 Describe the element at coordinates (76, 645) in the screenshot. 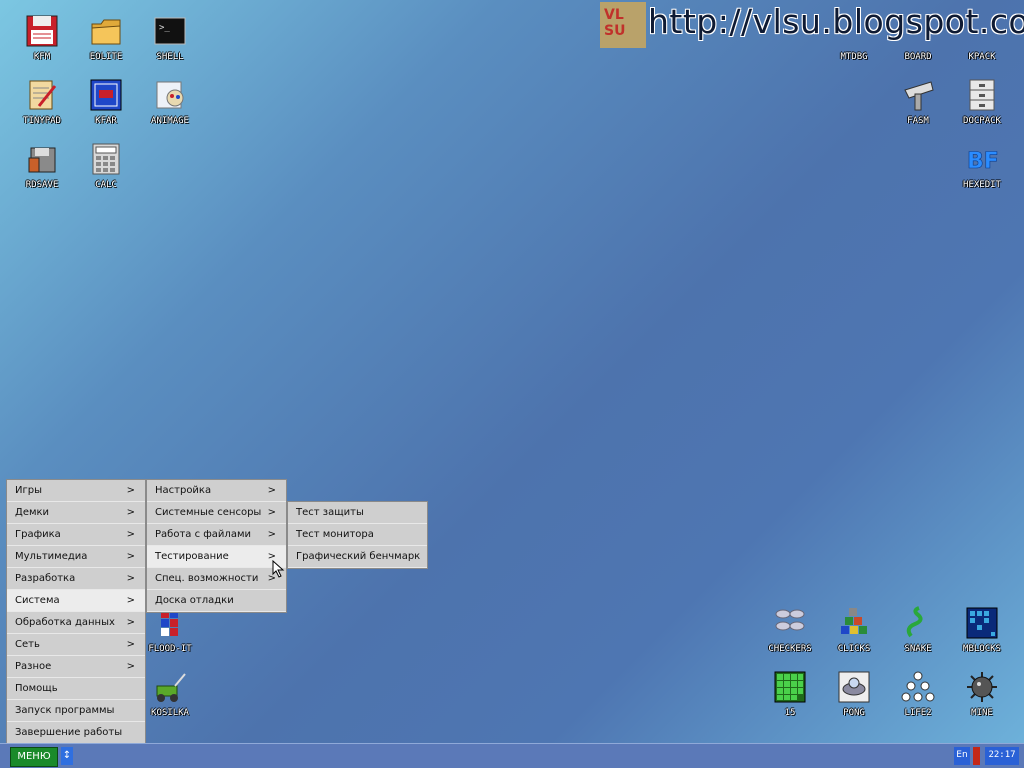

I see `menu-item-network: Сеть >` at that location.